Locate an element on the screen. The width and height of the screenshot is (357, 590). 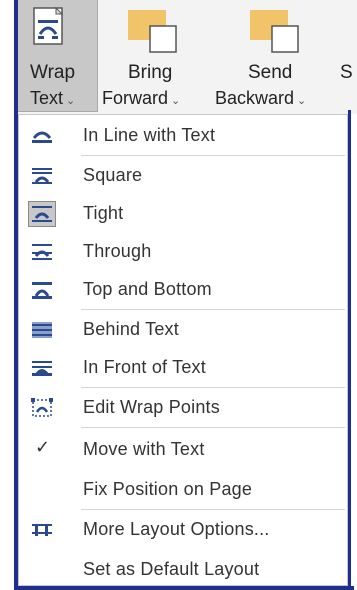
menu-item-in-front-of-text: In Front of Text is located at coordinates (183, 368).